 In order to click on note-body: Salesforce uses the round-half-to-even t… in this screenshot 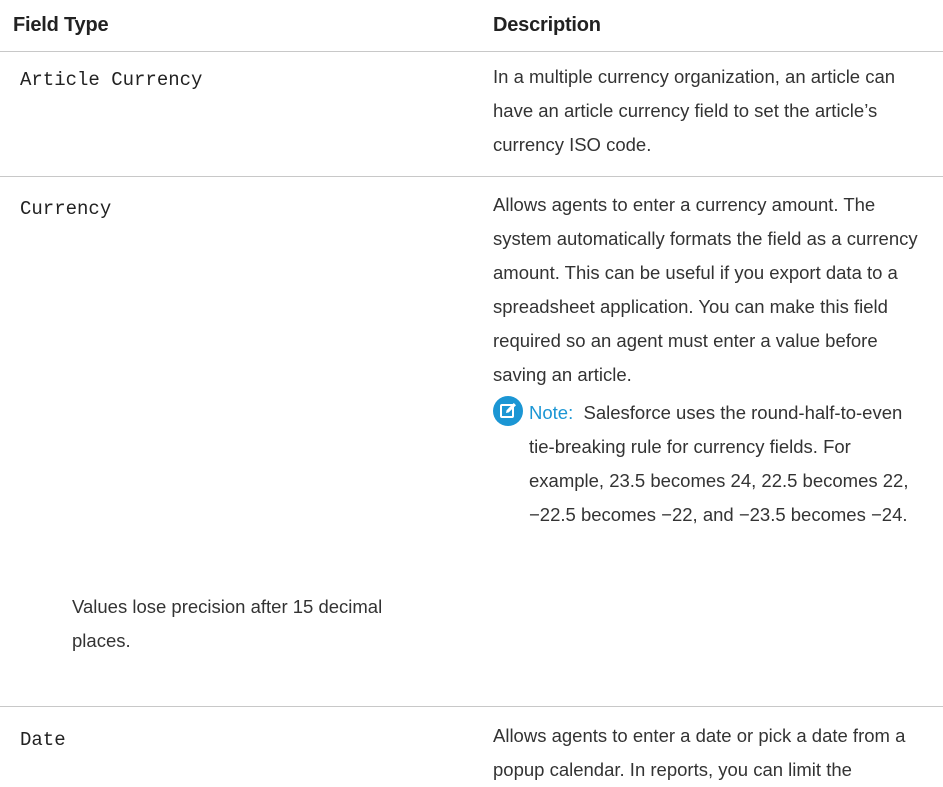, I will do `click(719, 463)`.